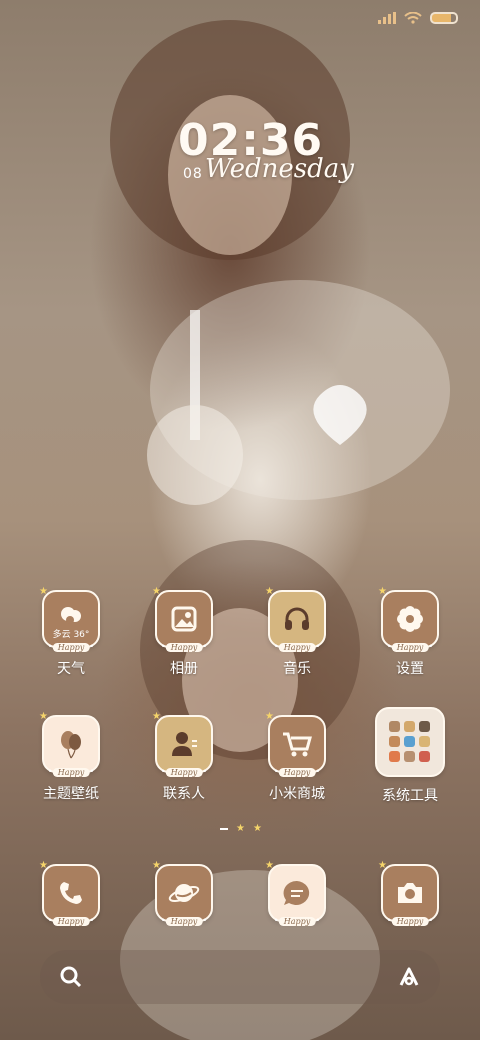  I want to click on gallery-icon: ★ Happy, so click(182, 619).